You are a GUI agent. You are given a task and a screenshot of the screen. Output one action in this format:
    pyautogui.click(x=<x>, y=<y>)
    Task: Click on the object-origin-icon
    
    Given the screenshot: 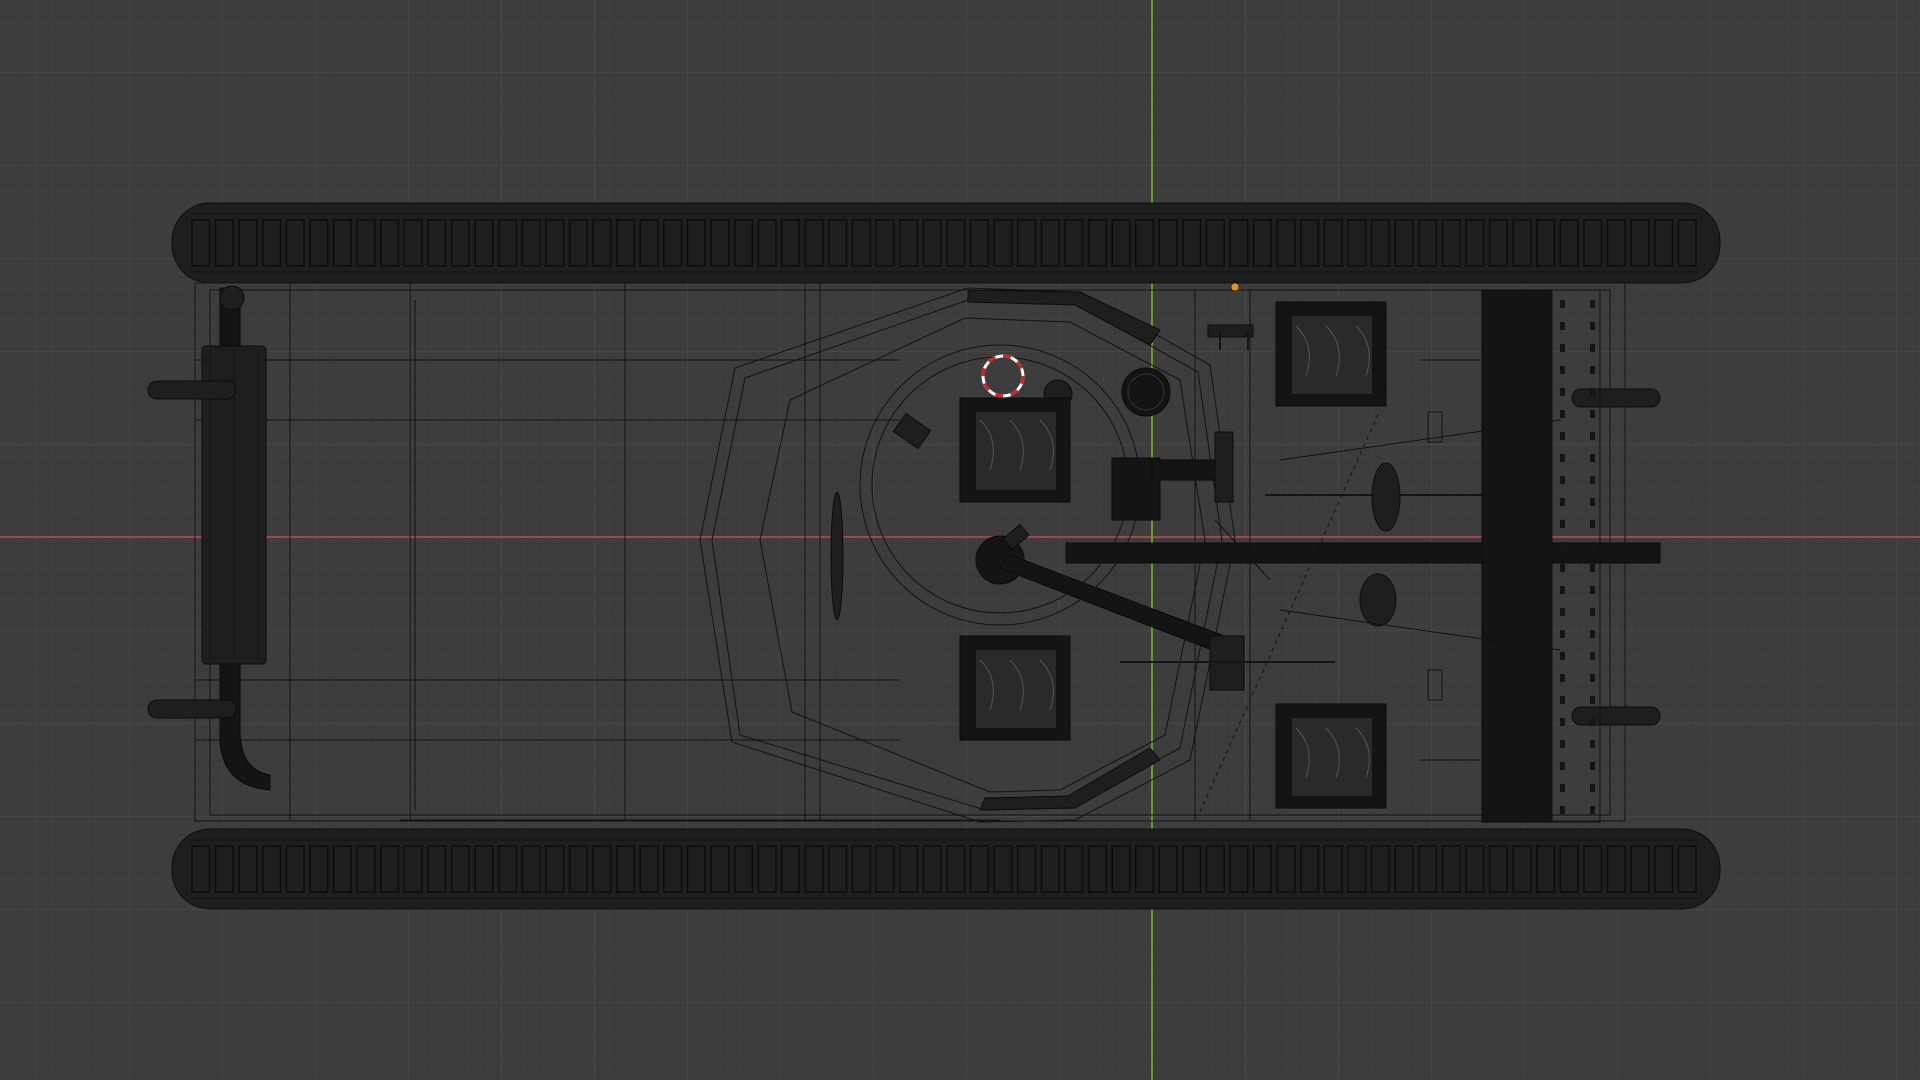 What is the action you would take?
    pyautogui.click(x=1235, y=287)
    